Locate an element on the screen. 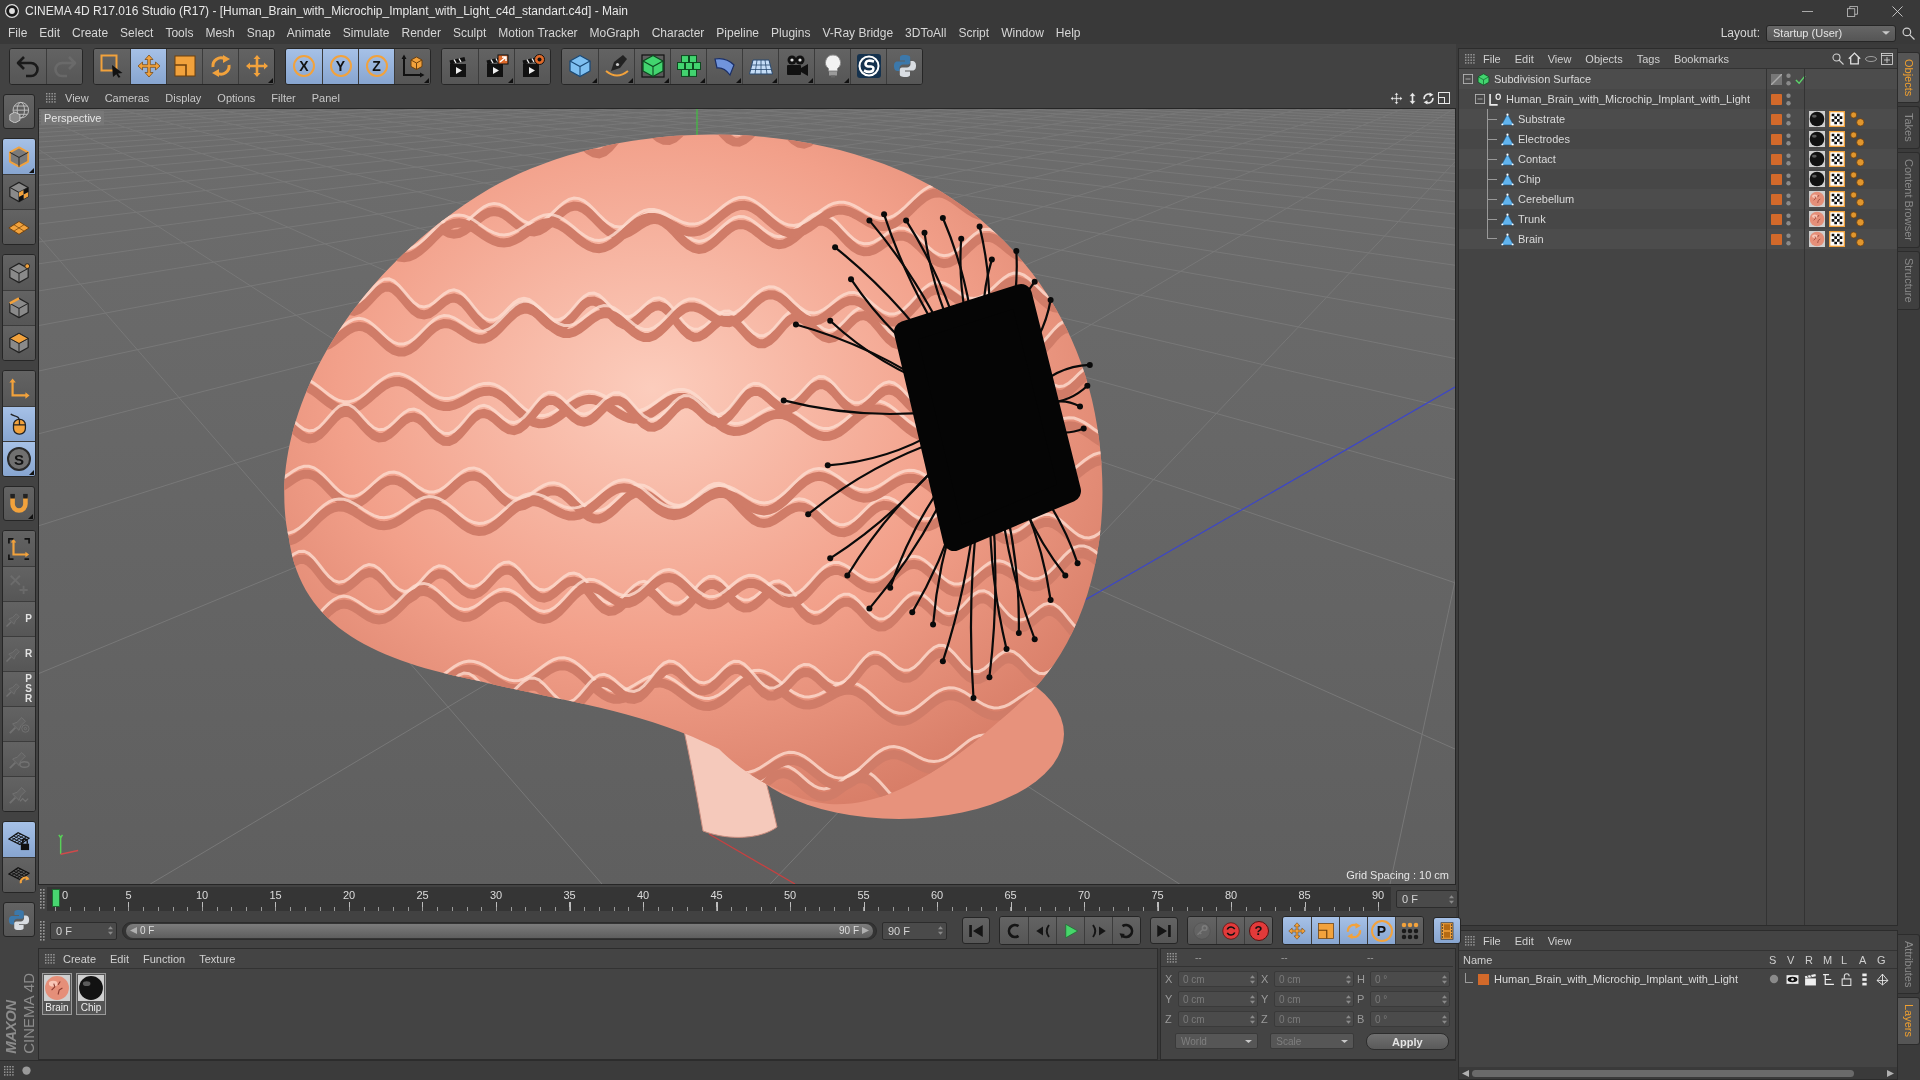 This screenshot has width=1920, height=1080. panel-menu-item: Create is located at coordinates (80, 958).